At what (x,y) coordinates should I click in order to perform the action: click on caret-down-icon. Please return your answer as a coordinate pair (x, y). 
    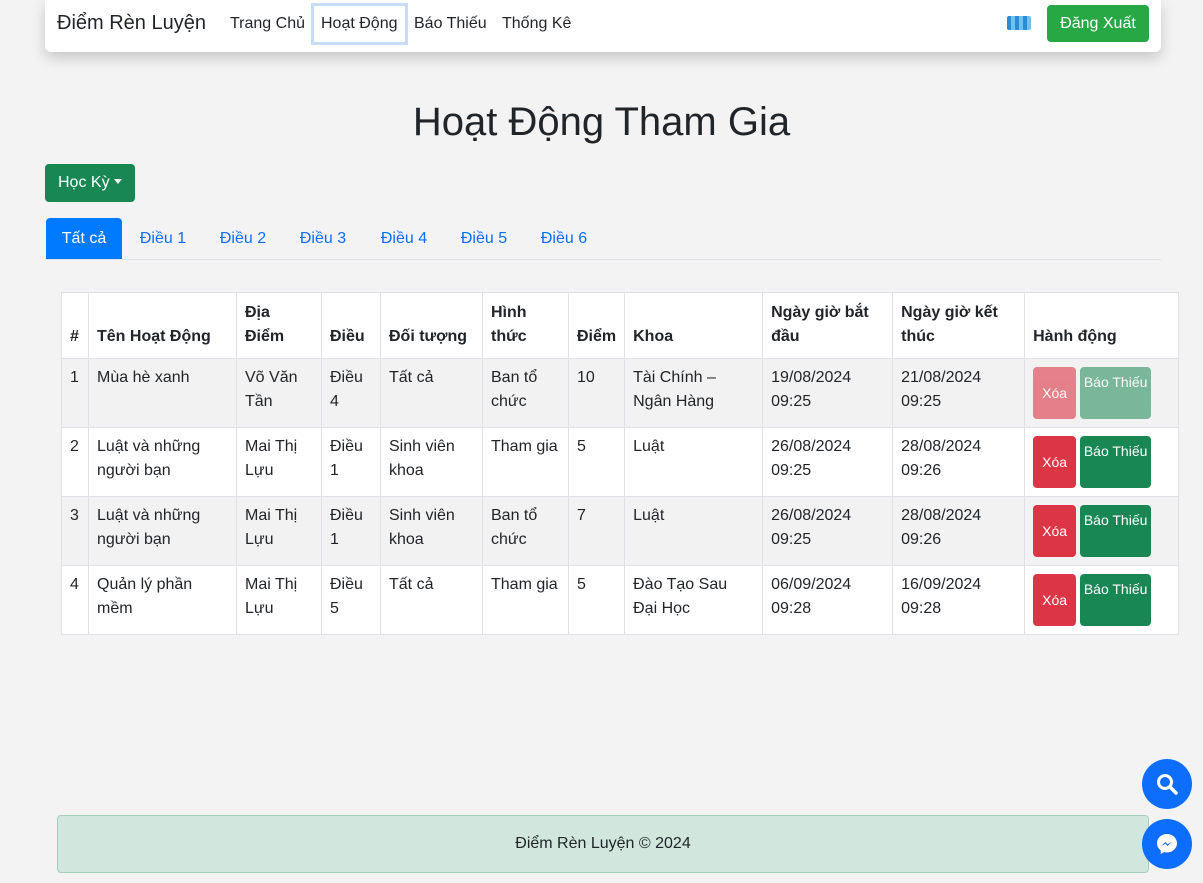
    Looking at the image, I should click on (117, 182).